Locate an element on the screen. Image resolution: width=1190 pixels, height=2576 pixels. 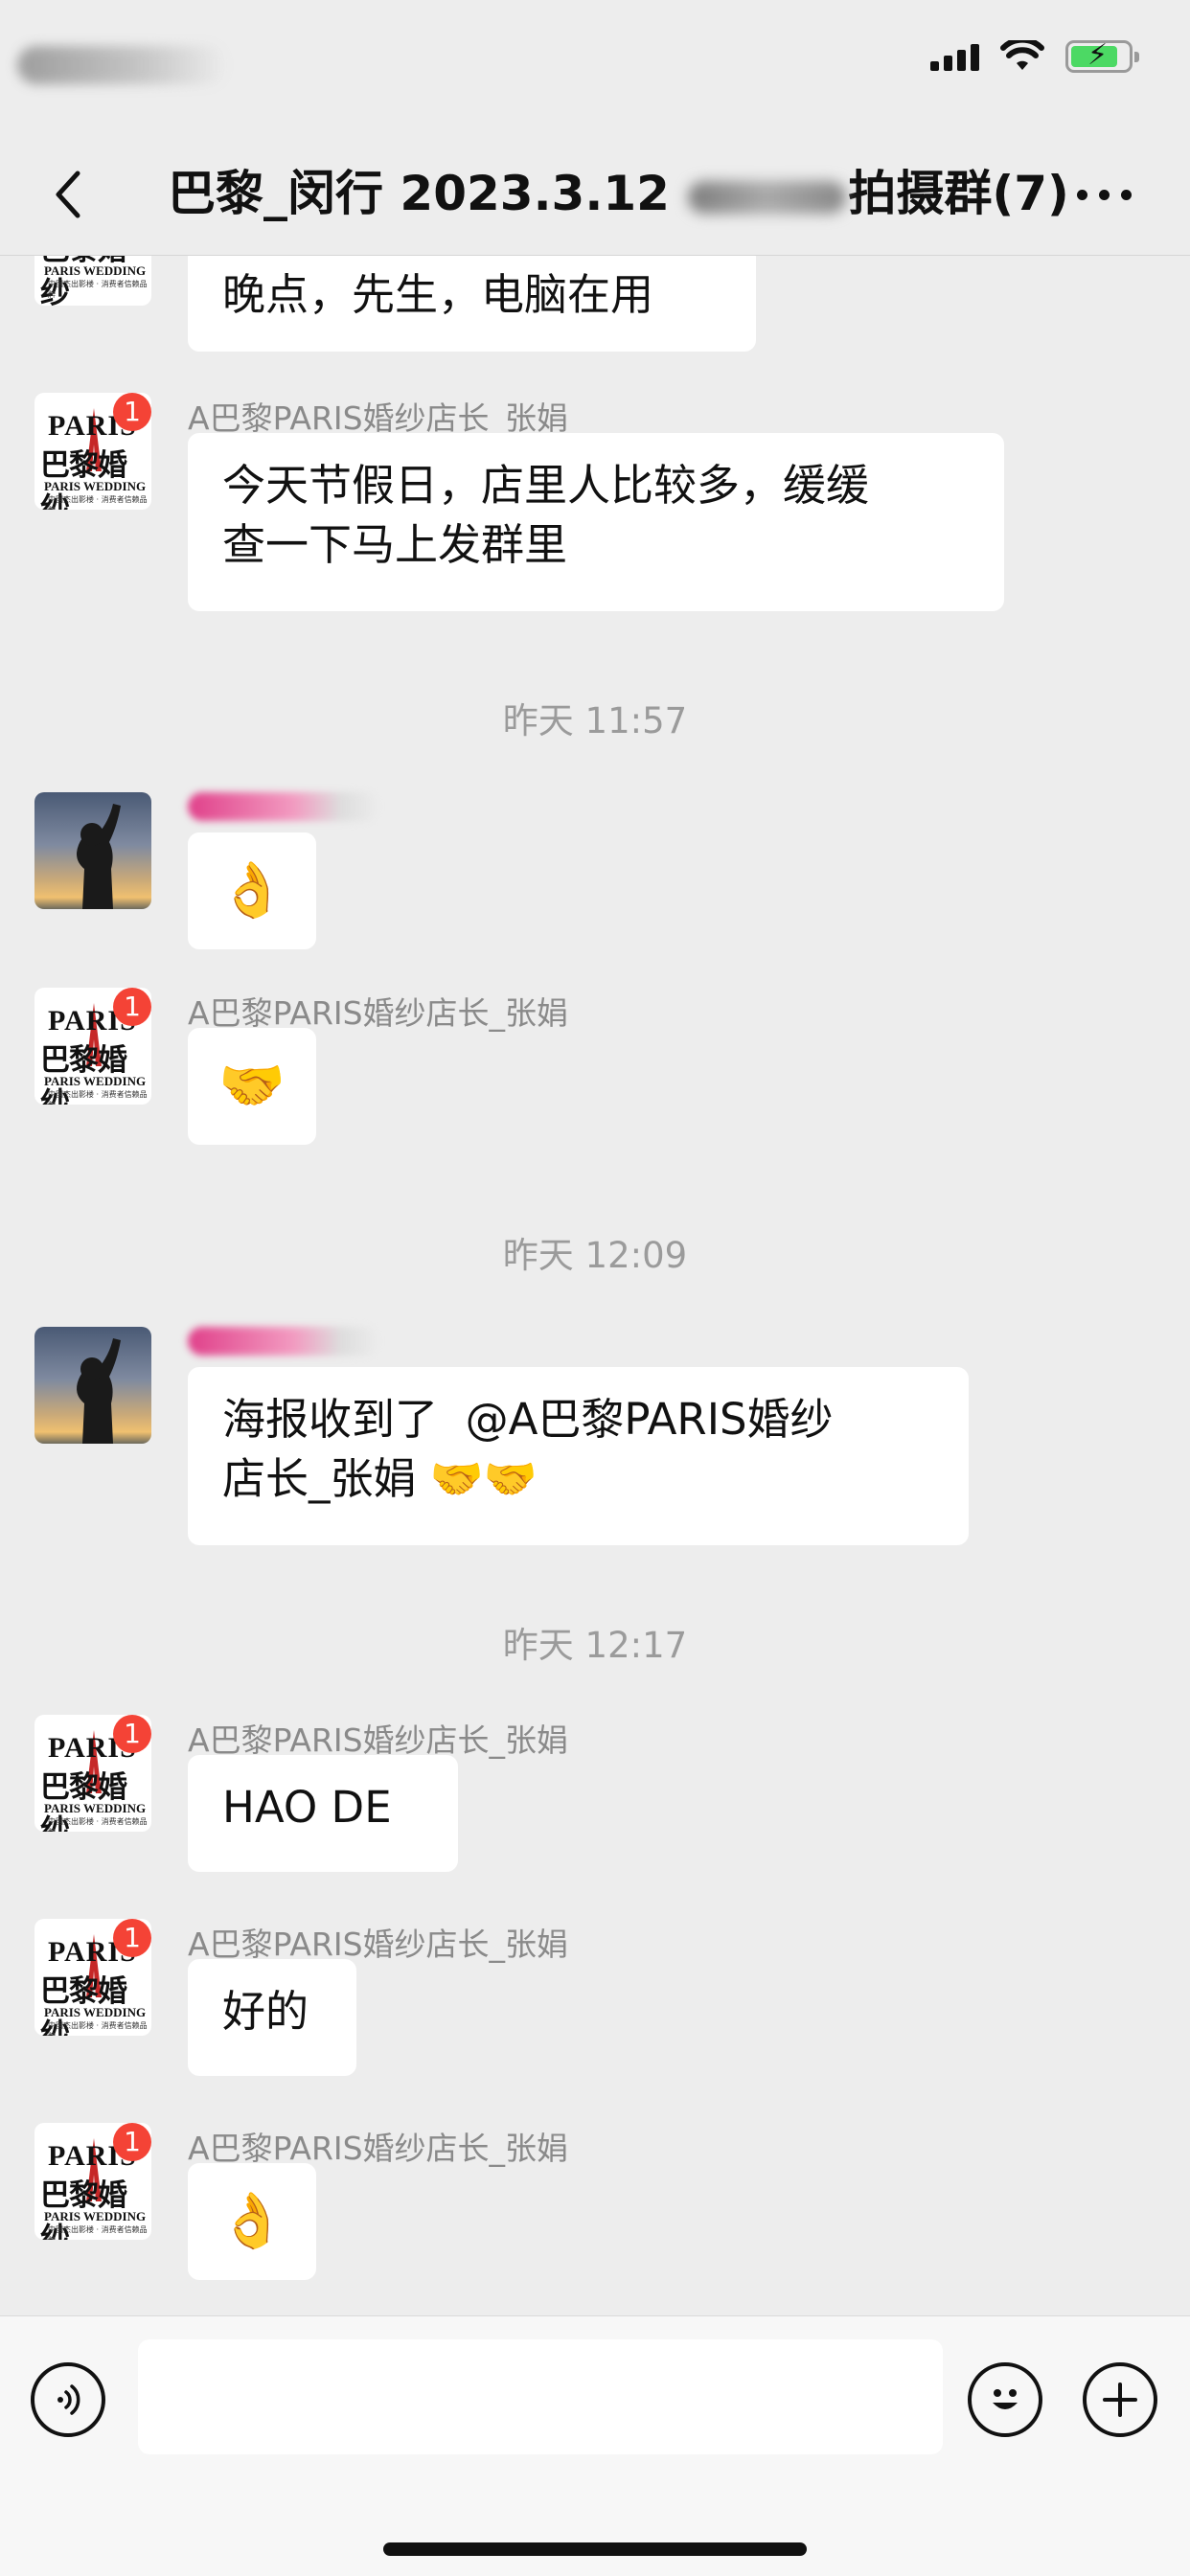
signal-icon is located at coordinates (955, 57).